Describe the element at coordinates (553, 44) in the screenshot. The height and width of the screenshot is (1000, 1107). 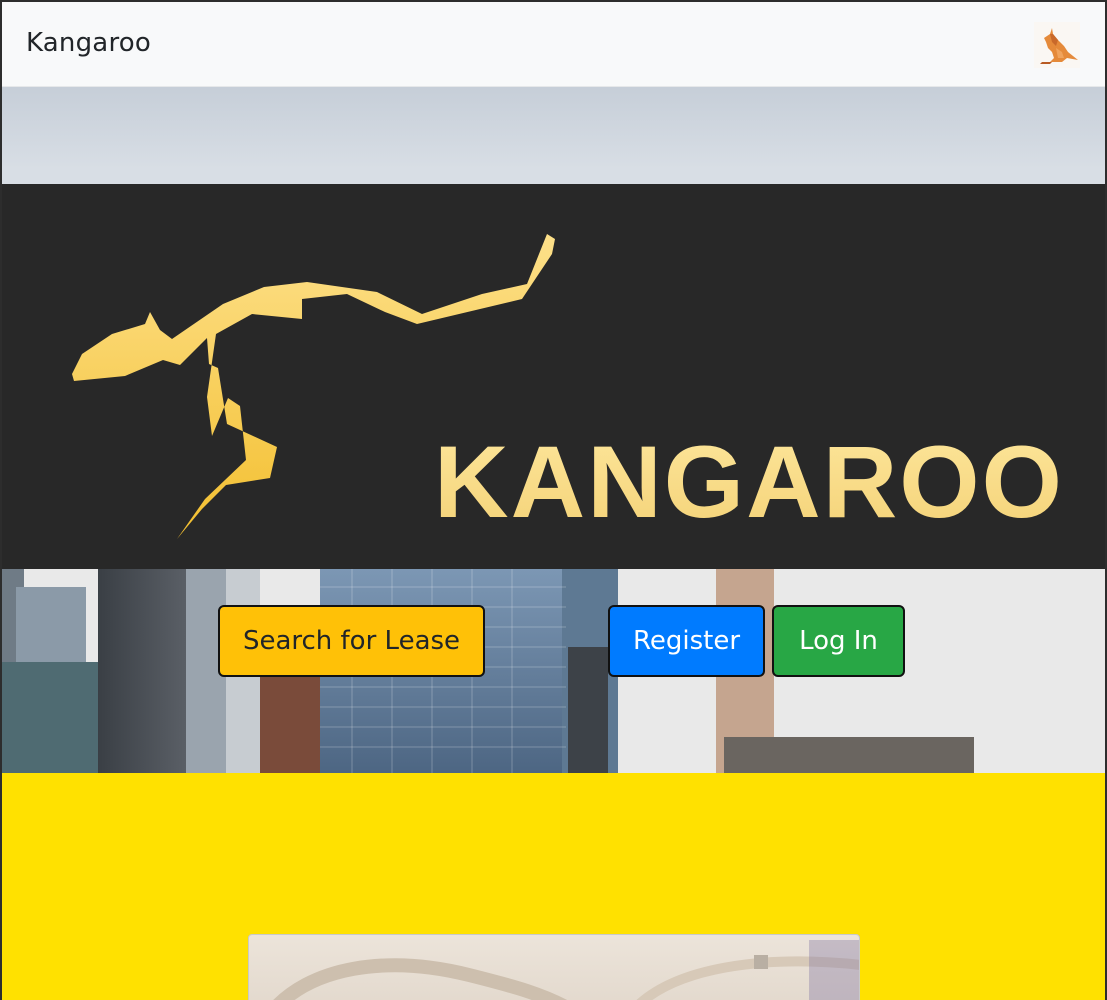
I see `navbar: Kangaroo` at that location.